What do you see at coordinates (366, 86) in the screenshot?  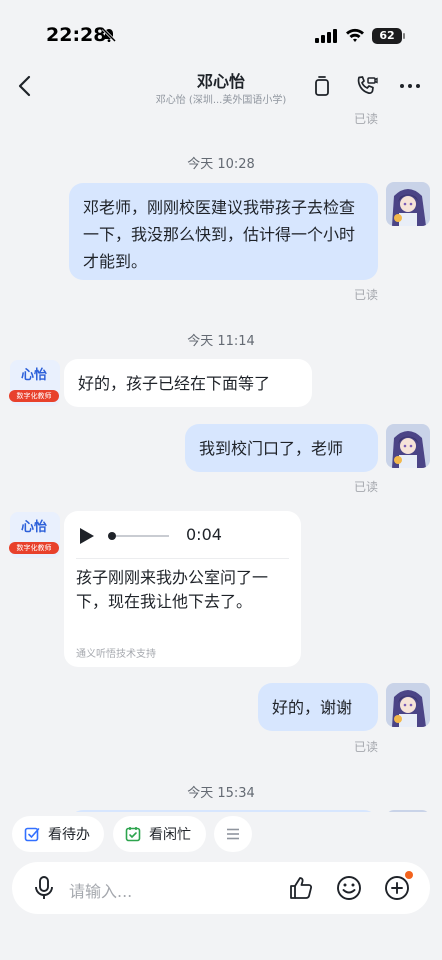 I see `call-icon` at bounding box center [366, 86].